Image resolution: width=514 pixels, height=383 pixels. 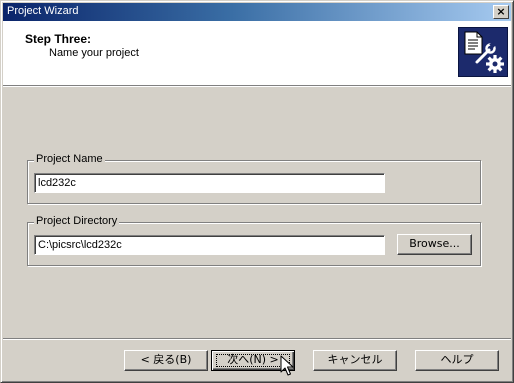 I want to click on focus-indicator, so click(x=253, y=360).